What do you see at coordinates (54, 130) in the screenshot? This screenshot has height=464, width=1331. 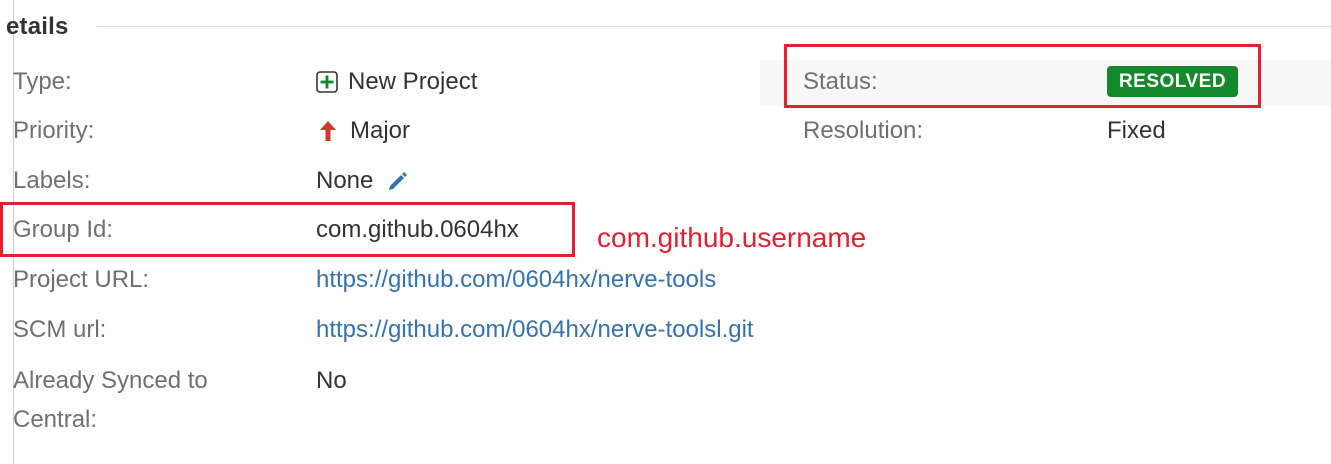 I see `priority-label: Priority:` at bounding box center [54, 130].